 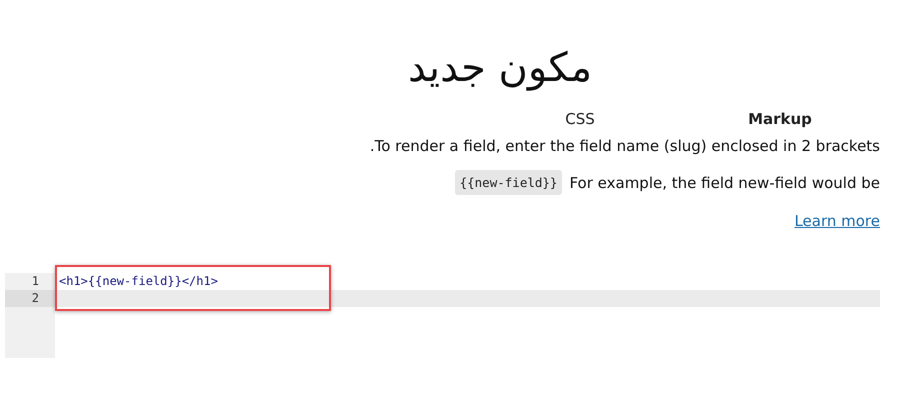 I want to click on line-number: 2, so click(x=30, y=298).